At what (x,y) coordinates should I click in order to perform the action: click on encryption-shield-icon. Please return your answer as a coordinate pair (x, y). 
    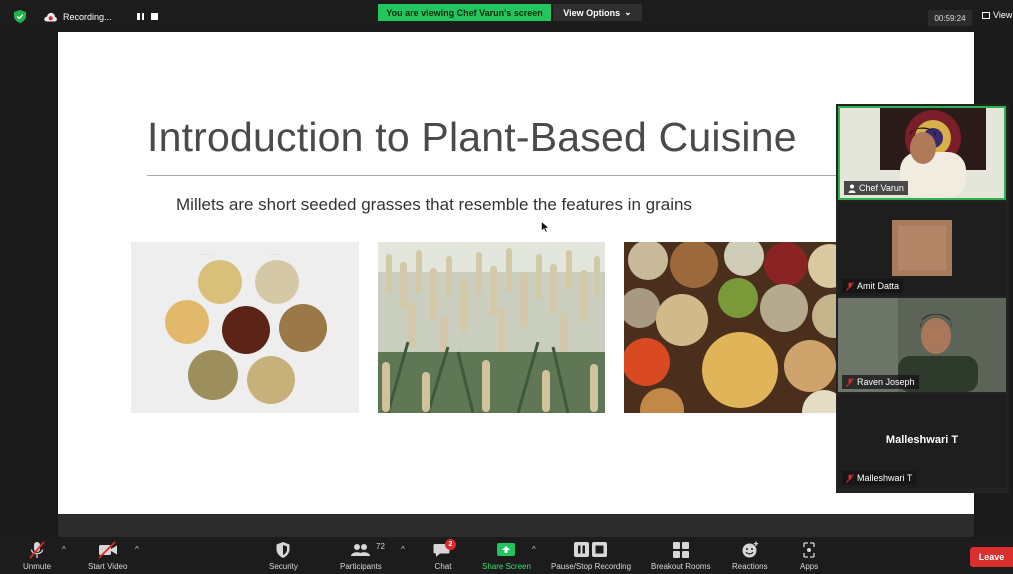
    Looking at the image, I should click on (20, 16).